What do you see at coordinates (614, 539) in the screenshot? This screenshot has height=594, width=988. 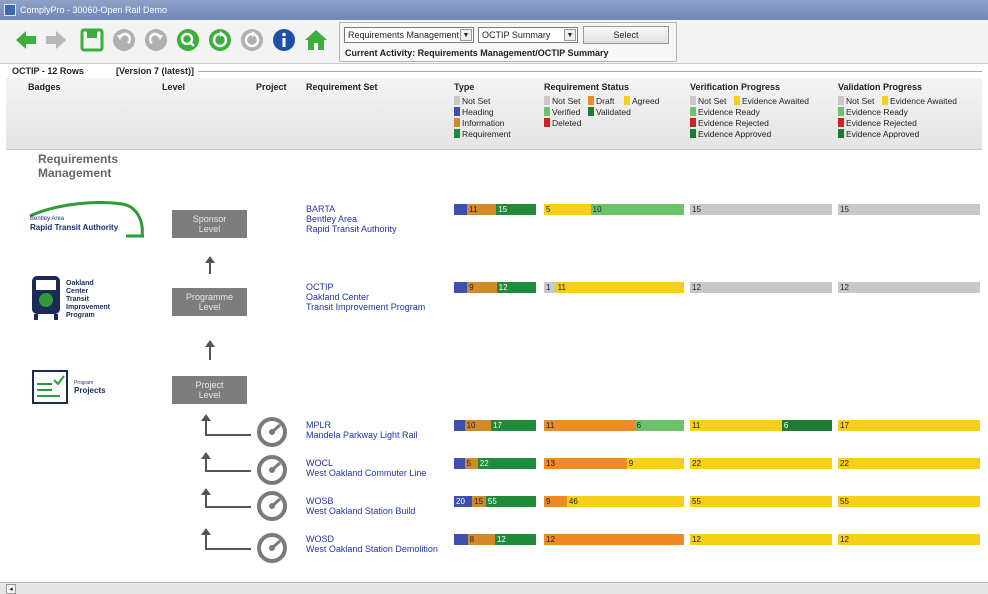 I see `status-progress-bar: 12` at bounding box center [614, 539].